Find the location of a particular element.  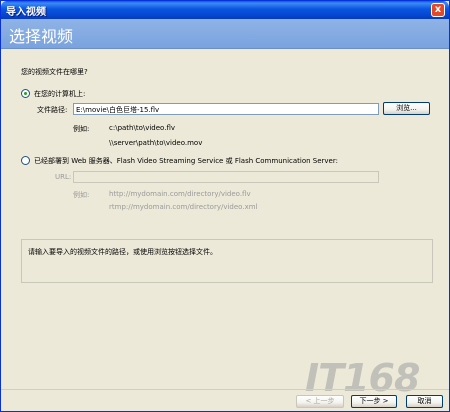

page-title: 选择视频 is located at coordinates (41, 36).